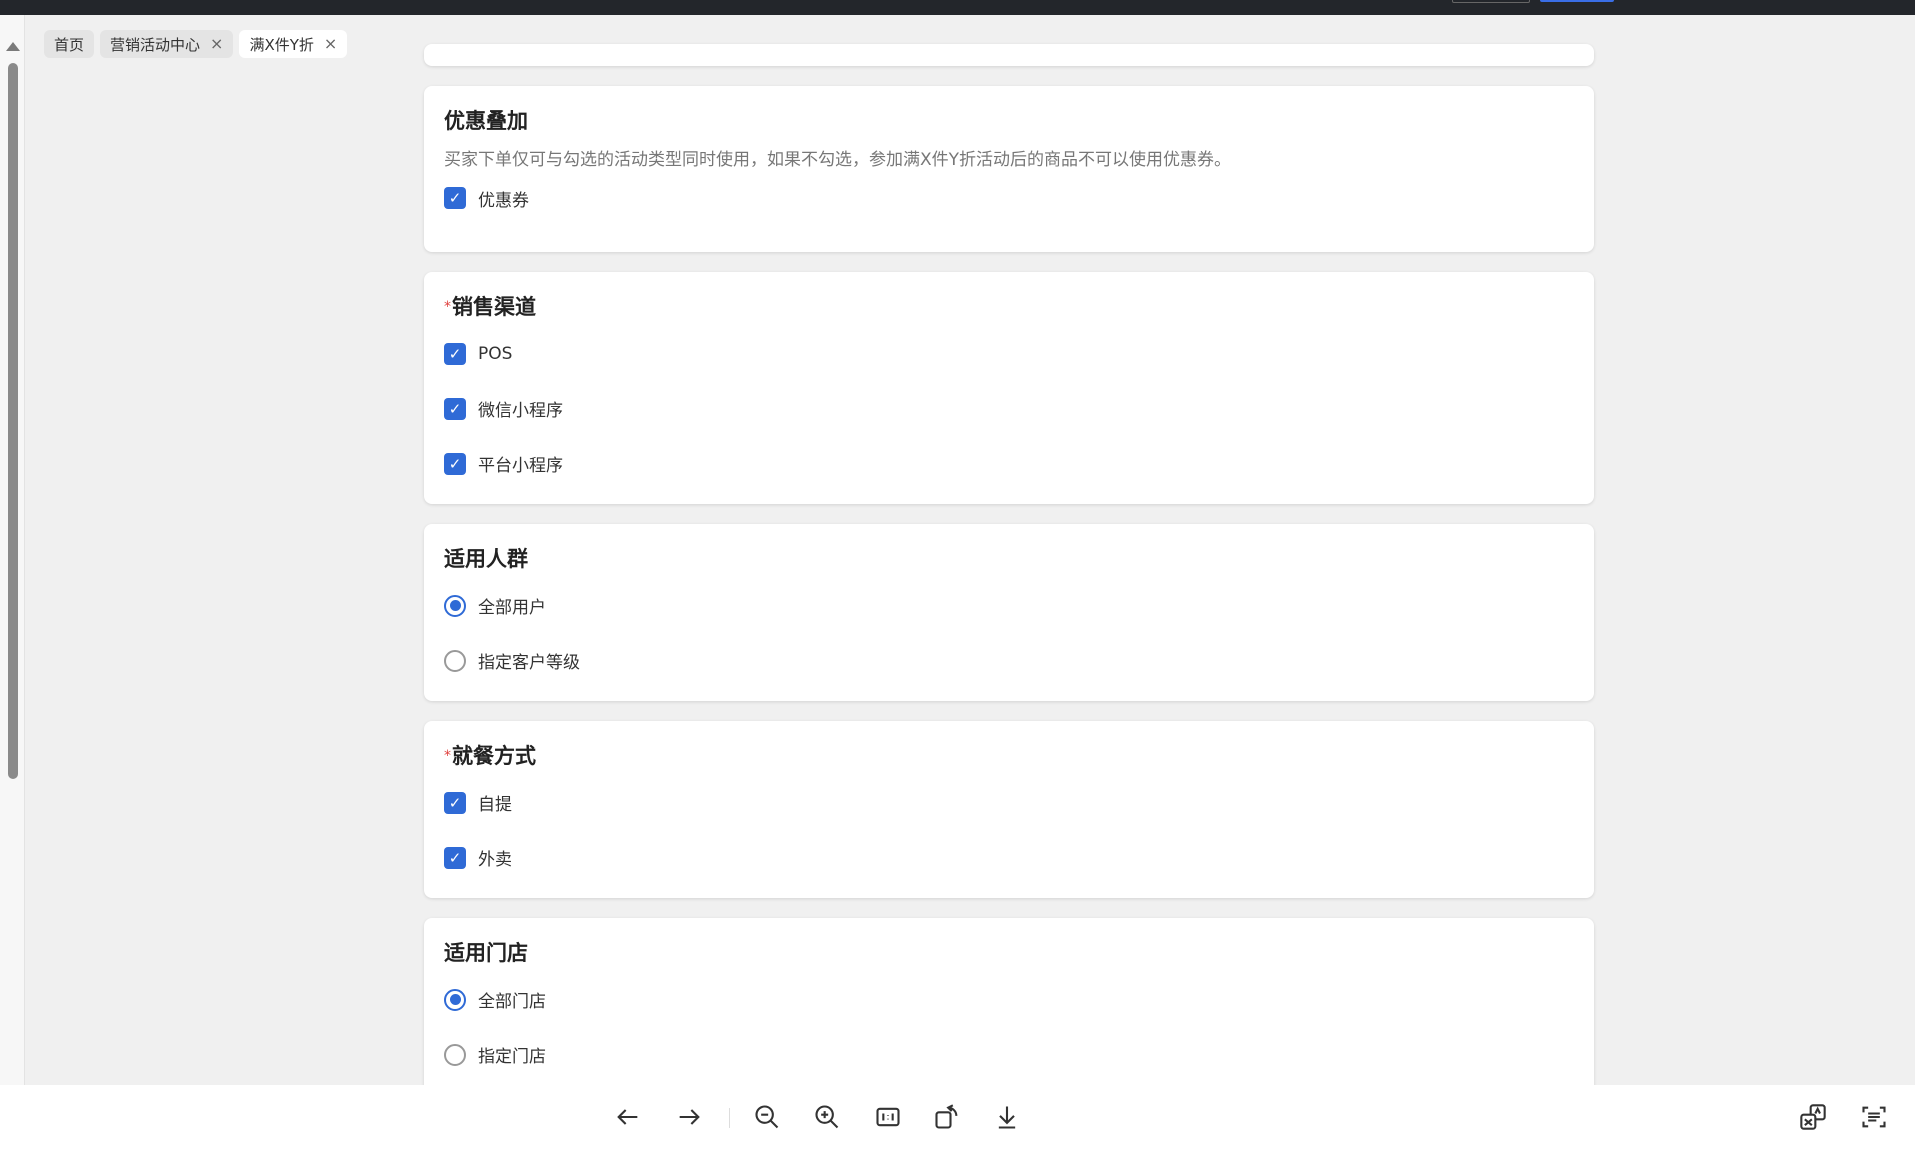 This screenshot has width=1915, height=1150. I want to click on radio-specified-customer-level: 指定客户等级, so click(1009, 660).